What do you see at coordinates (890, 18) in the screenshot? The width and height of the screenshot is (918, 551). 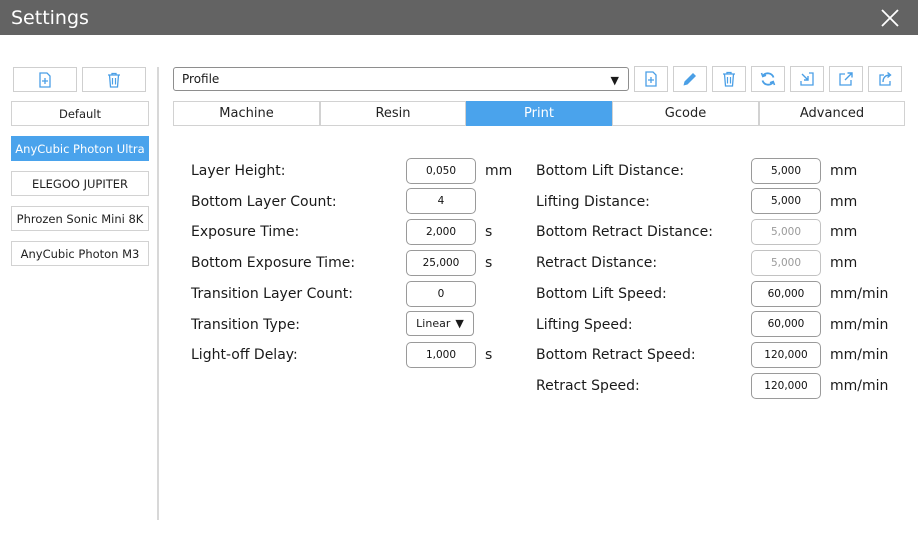 I see `close-icon` at bounding box center [890, 18].